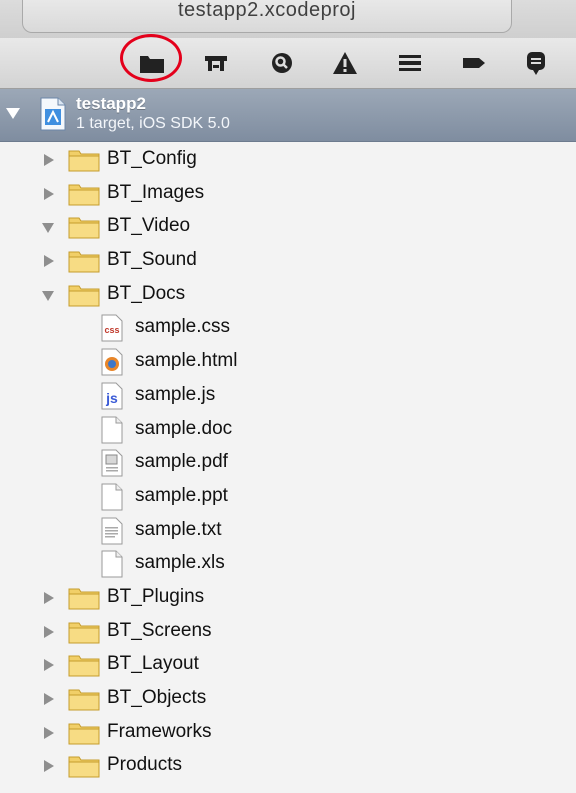 The image size is (576, 793). I want to click on xcode-project-icon, so click(53, 114).